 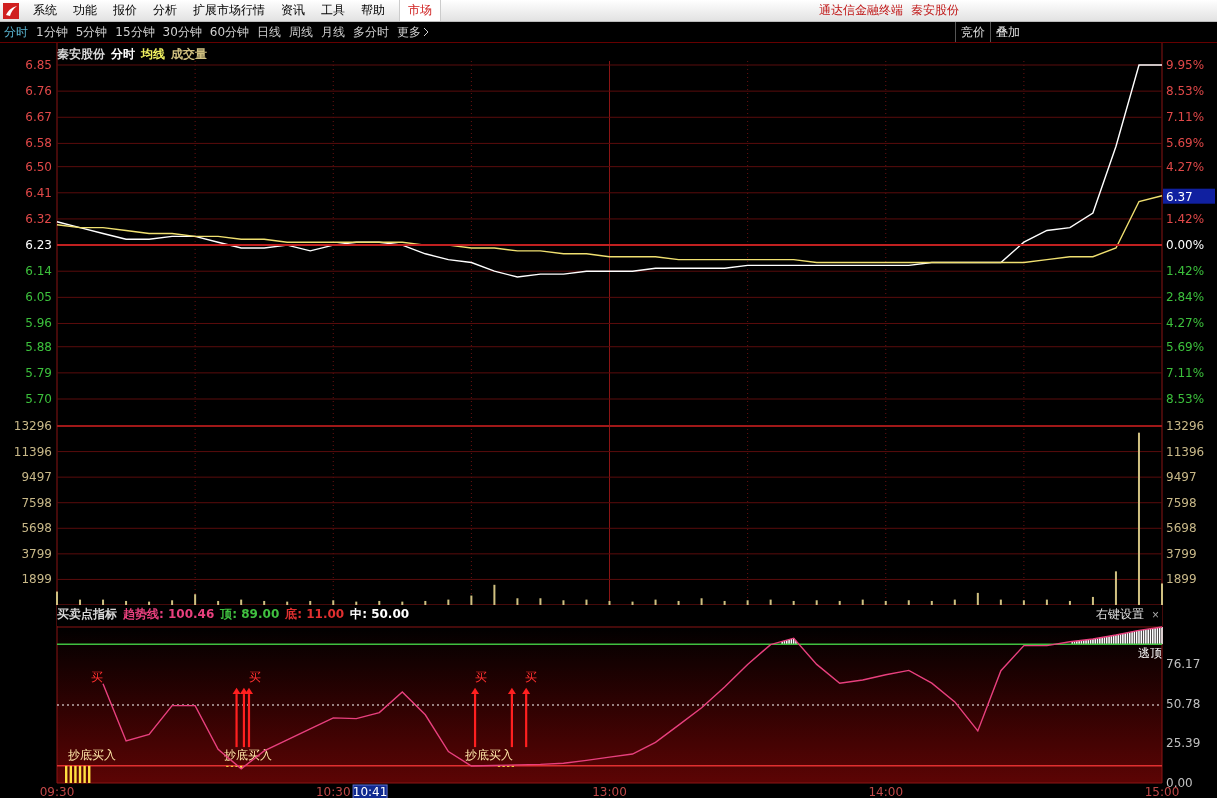 What do you see at coordinates (234, 767) in the screenshot?
I see `bottom-signal-drawing` at bounding box center [234, 767].